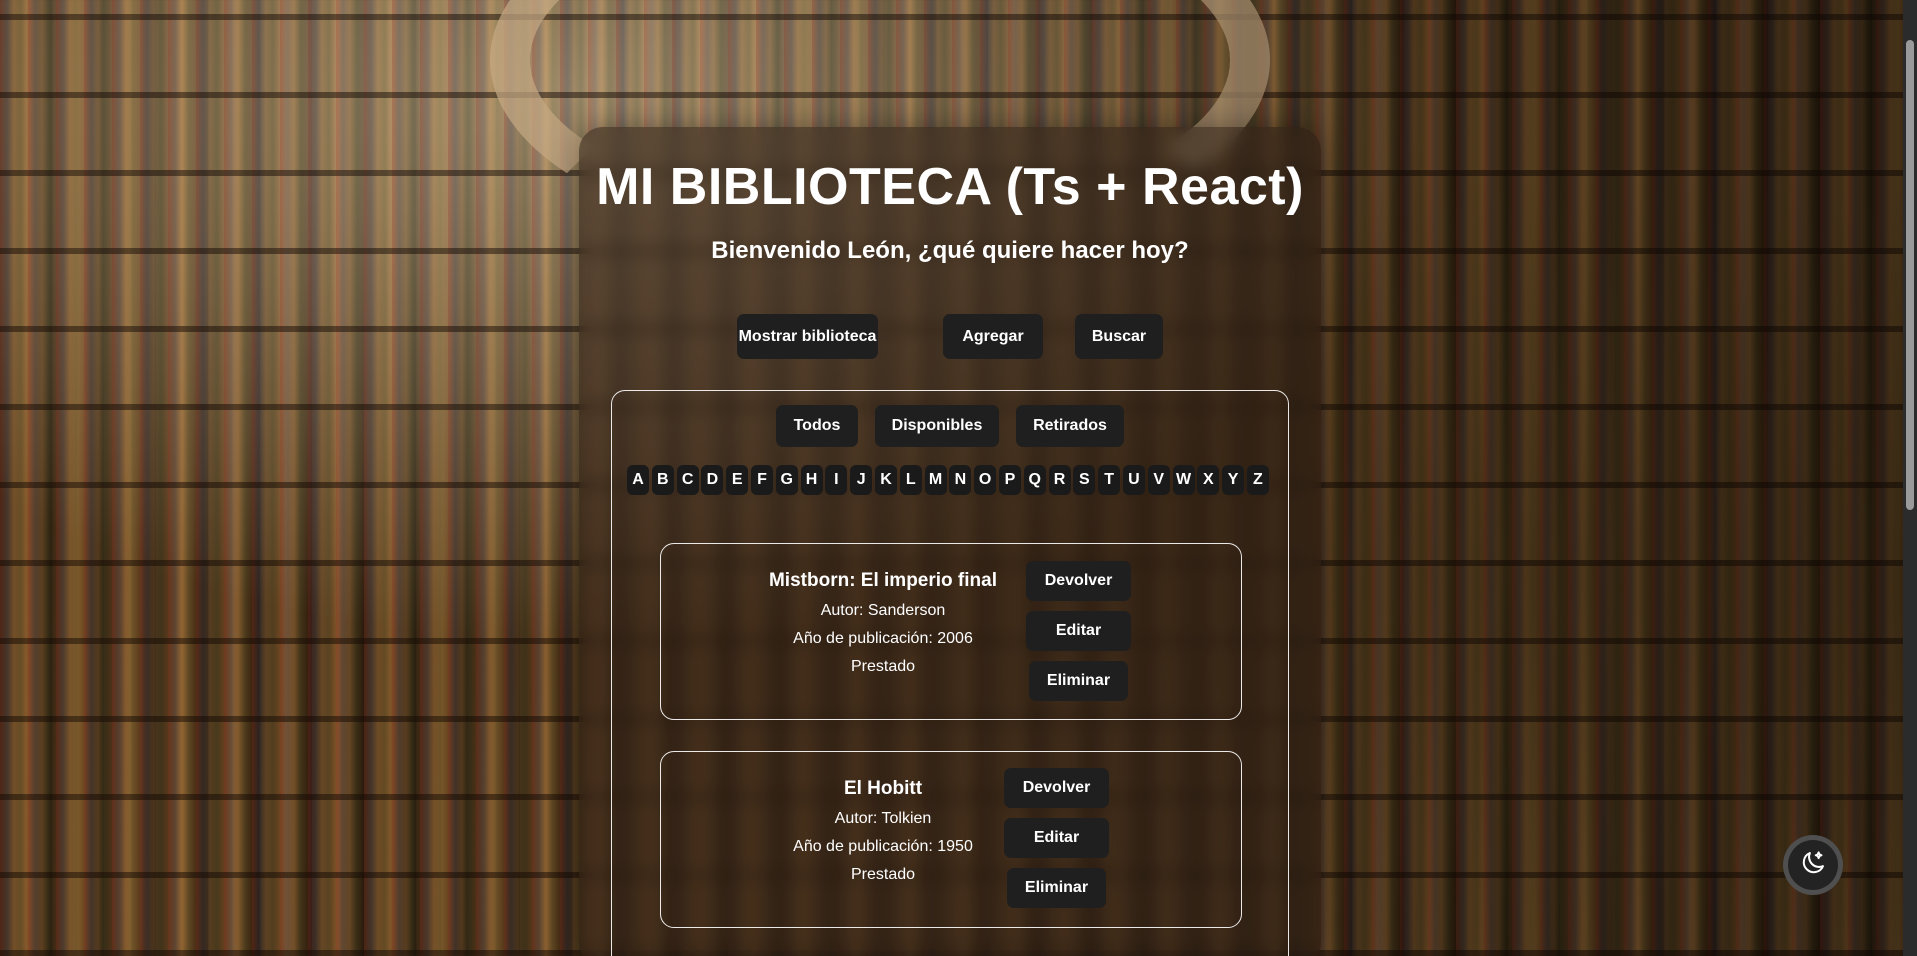  I want to click on book-year: Año de publicación: 1950, so click(883, 846).